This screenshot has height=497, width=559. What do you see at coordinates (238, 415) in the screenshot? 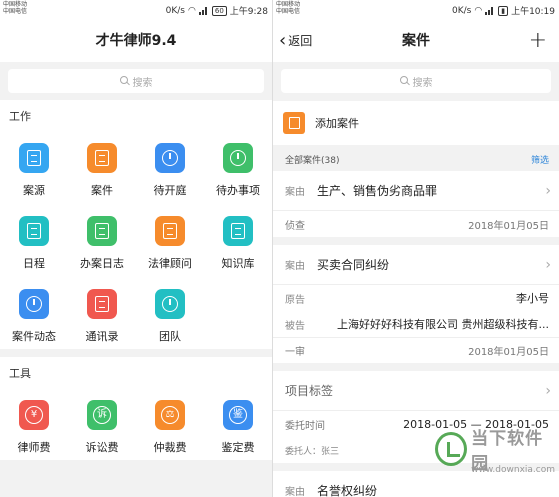
I see `appraisal-icon: 鉴` at bounding box center [238, 415].